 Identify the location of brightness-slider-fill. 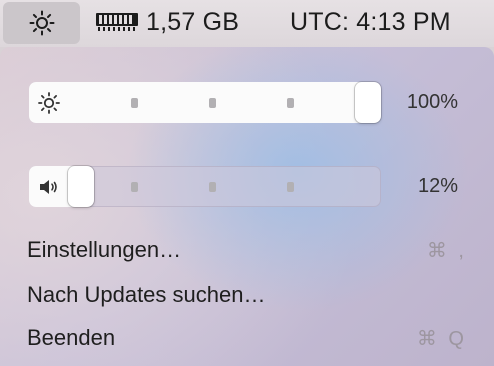
(198, 102).